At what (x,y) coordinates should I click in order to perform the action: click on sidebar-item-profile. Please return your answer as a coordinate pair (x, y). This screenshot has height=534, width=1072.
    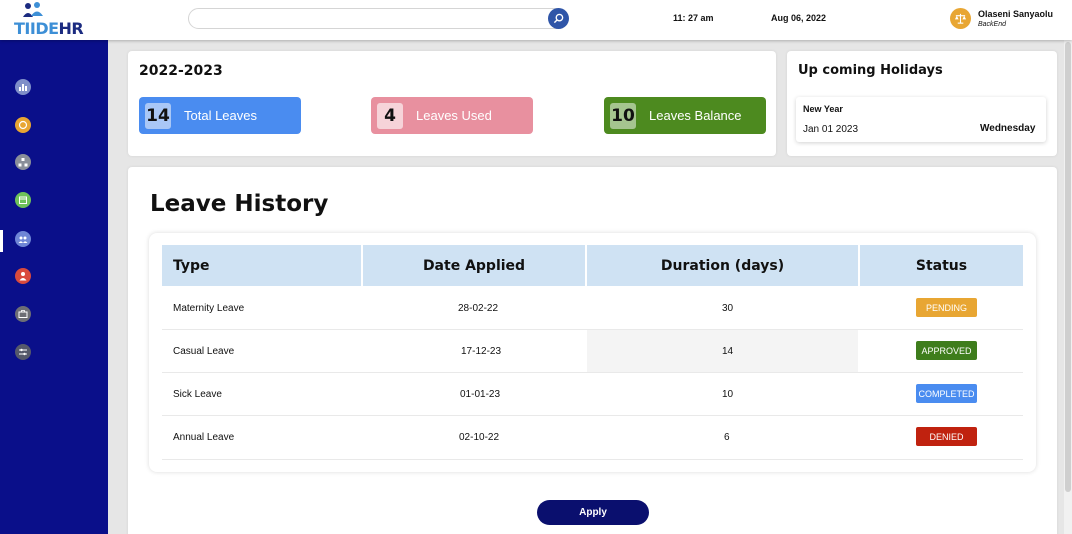
    Looking at the image, I should click on (23, 276).